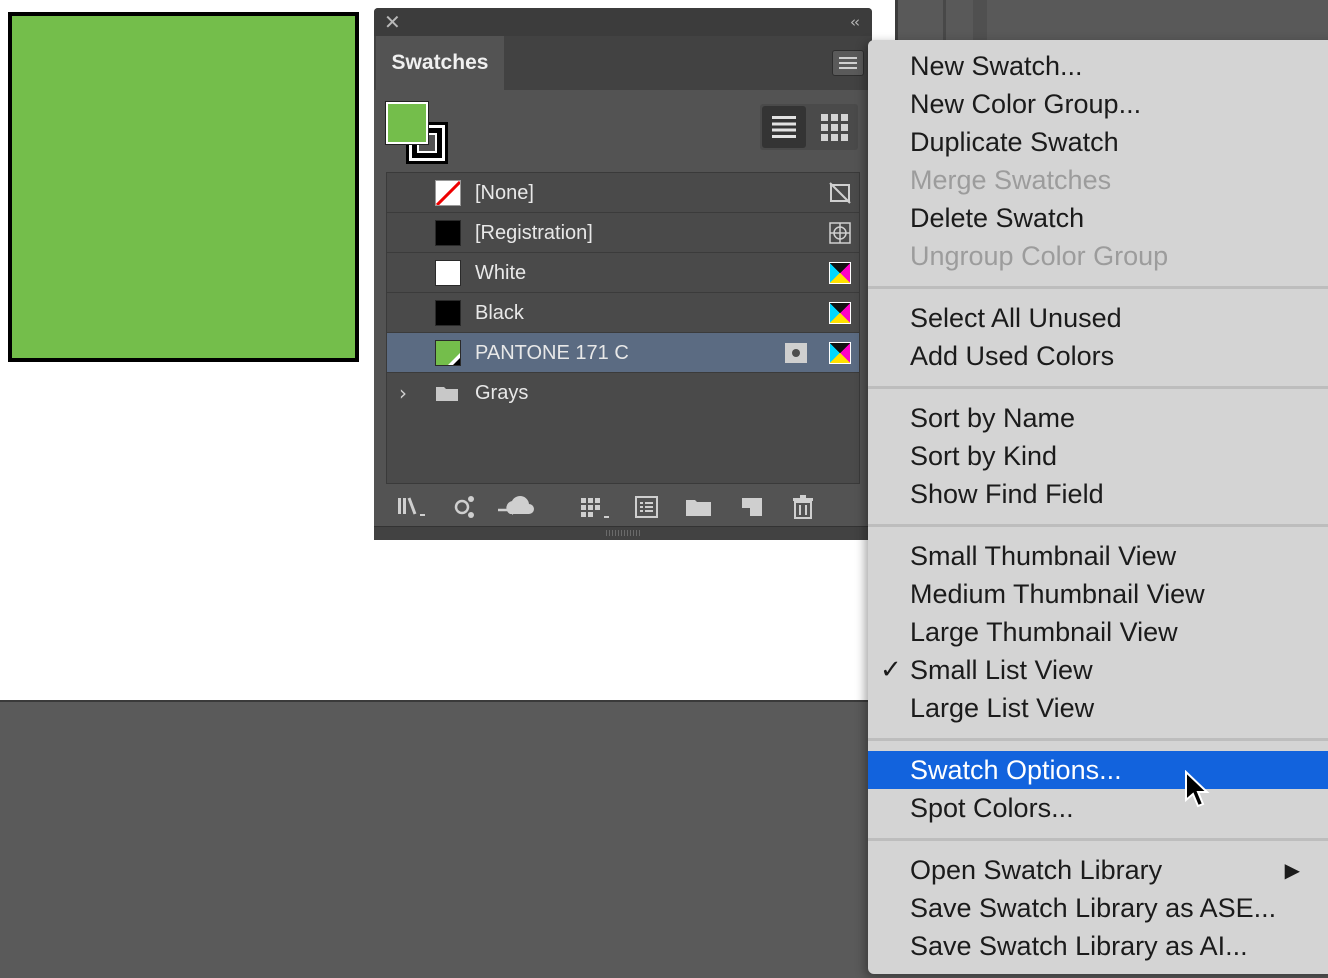 Image resolution: width=1328 pixels, height=978 pixels. Describe the element at coordinates (1098, 456) in the screenshot. I see `menu-item-sort-by-kind: Sort by Kind` at that location.